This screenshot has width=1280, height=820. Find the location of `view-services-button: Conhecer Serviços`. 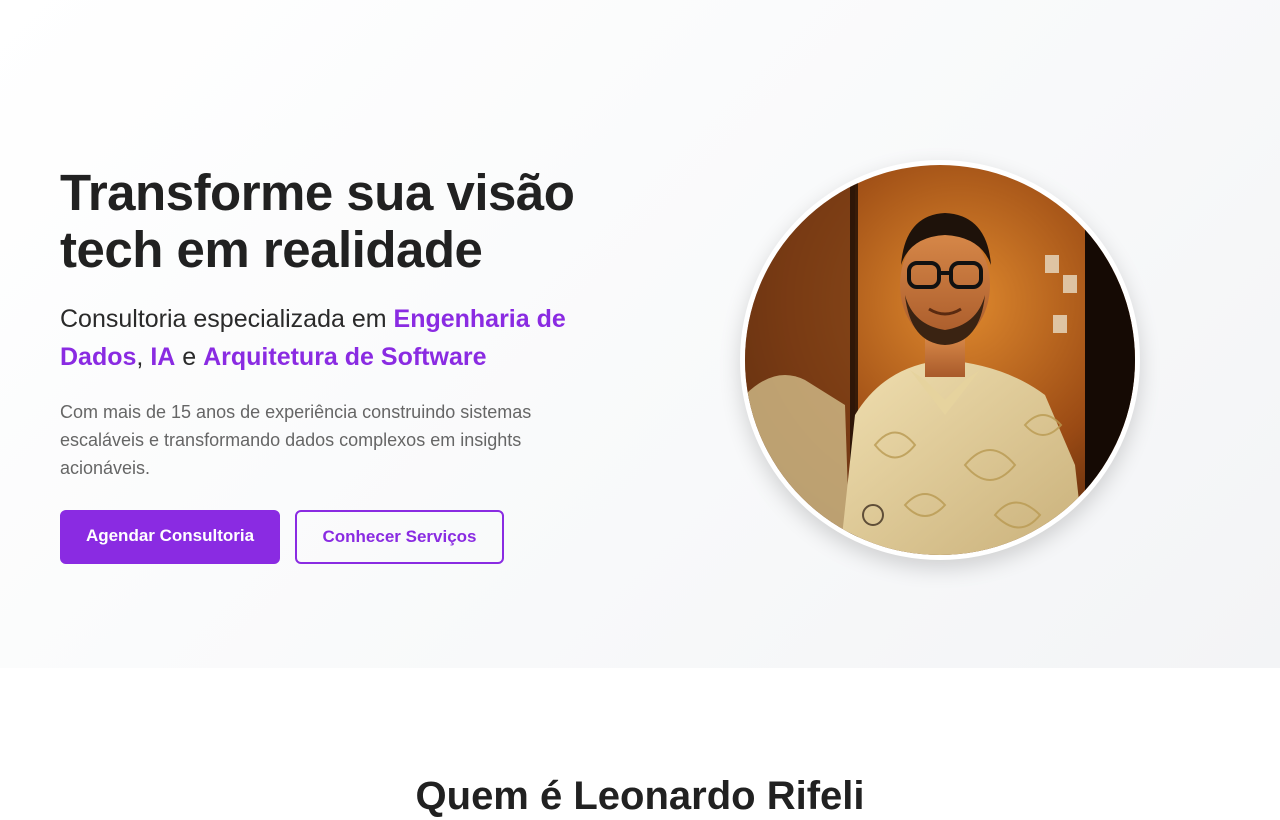

view-services-button: Conhecer Serviços is located at coordinates (399, 537).